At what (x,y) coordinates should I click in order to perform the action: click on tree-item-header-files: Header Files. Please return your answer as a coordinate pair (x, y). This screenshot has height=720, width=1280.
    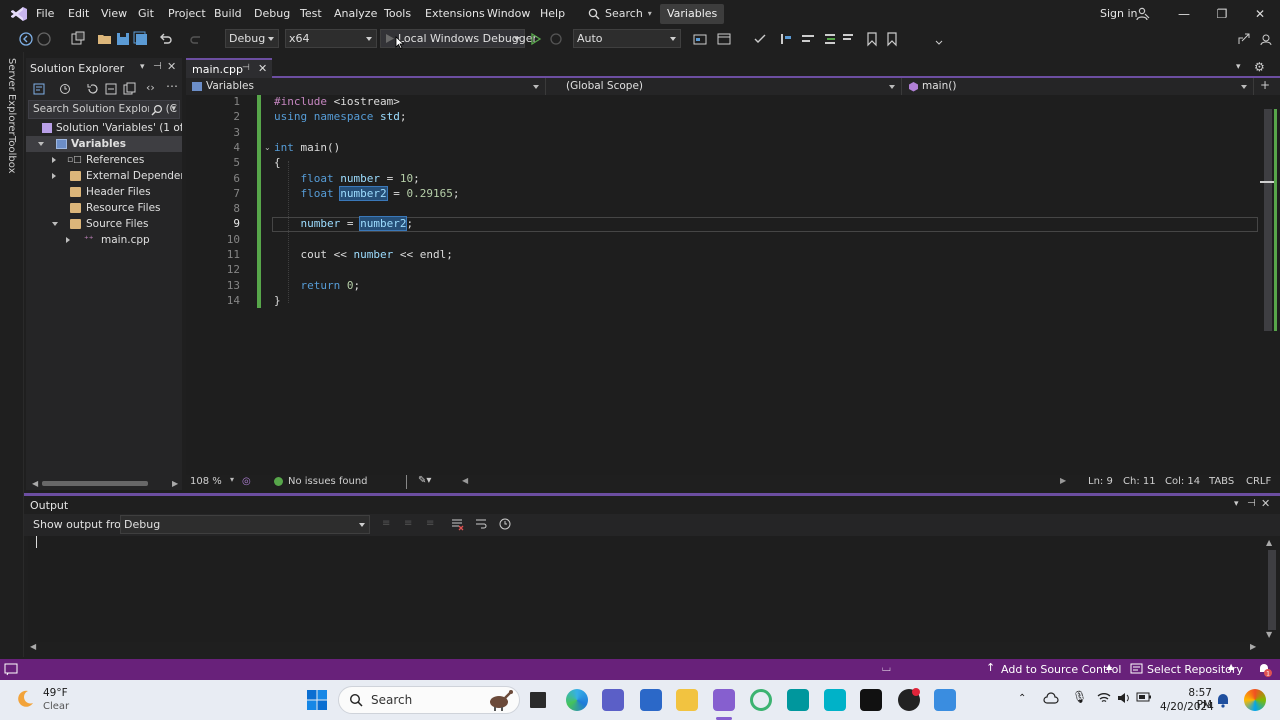
    Looking at the image, I should click on (104, 192).